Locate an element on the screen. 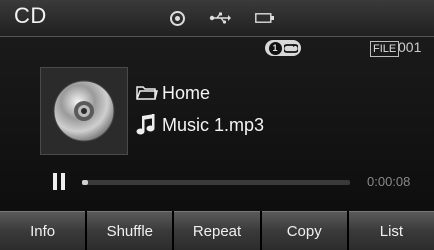 Image resolution: width=434 pixels, height=250 pixels. usb-icon is located at coordinates (220, 18).